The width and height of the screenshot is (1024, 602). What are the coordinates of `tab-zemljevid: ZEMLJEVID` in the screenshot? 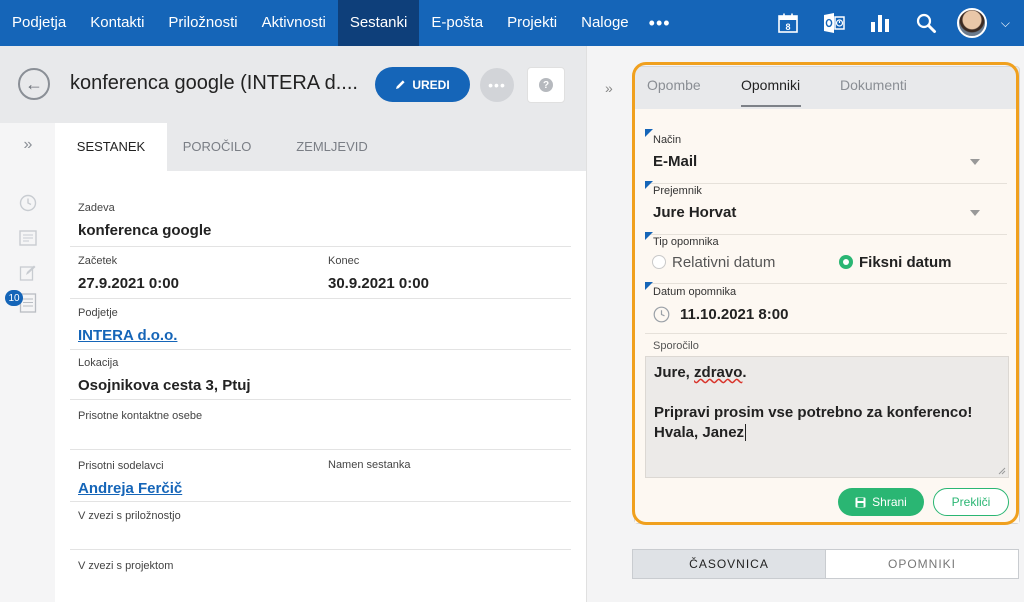 It's located at (332, 147).